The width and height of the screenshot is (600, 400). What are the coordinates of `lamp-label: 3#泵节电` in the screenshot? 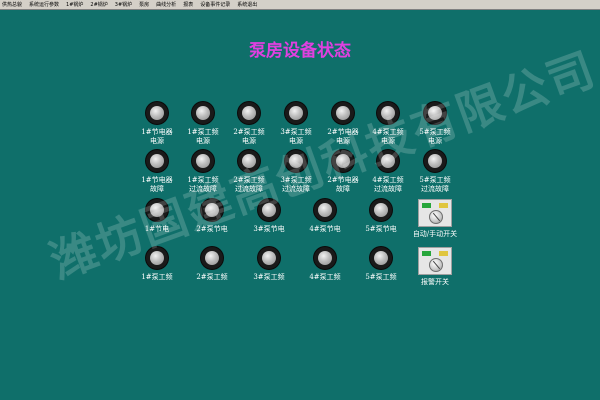 It's located at (269, 229).